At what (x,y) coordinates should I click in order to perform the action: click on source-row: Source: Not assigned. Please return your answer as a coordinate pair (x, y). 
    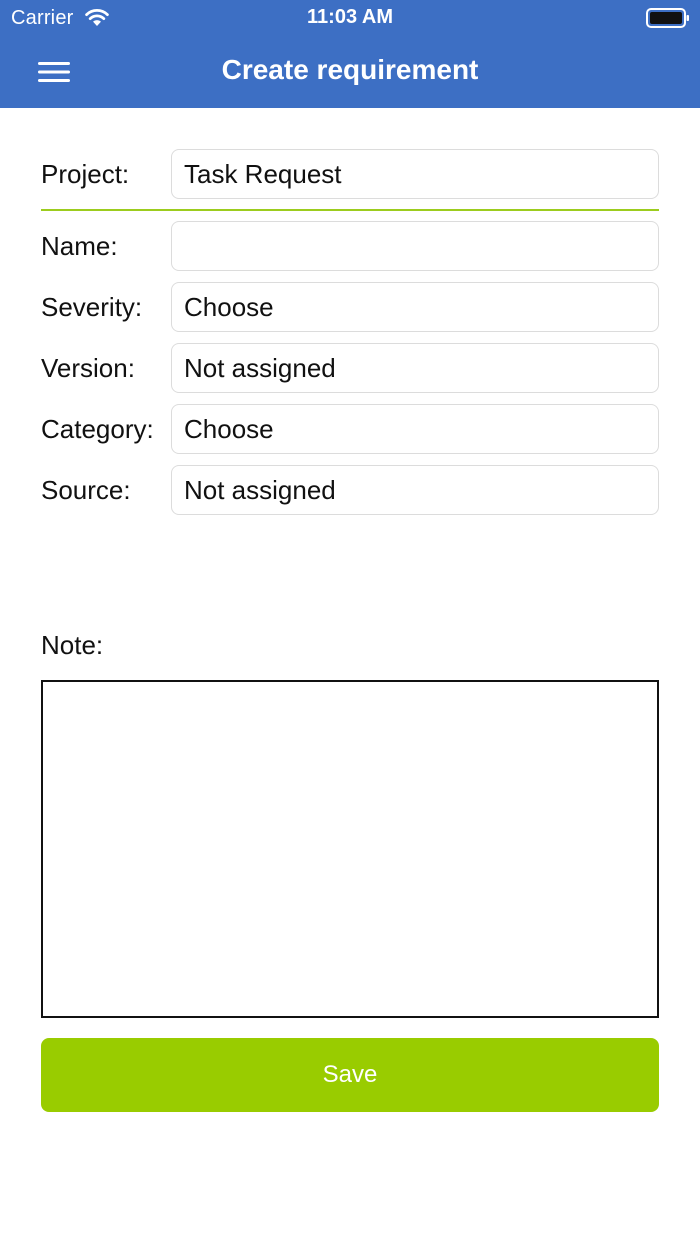
    Looking at the image, I should click on (350, 491).